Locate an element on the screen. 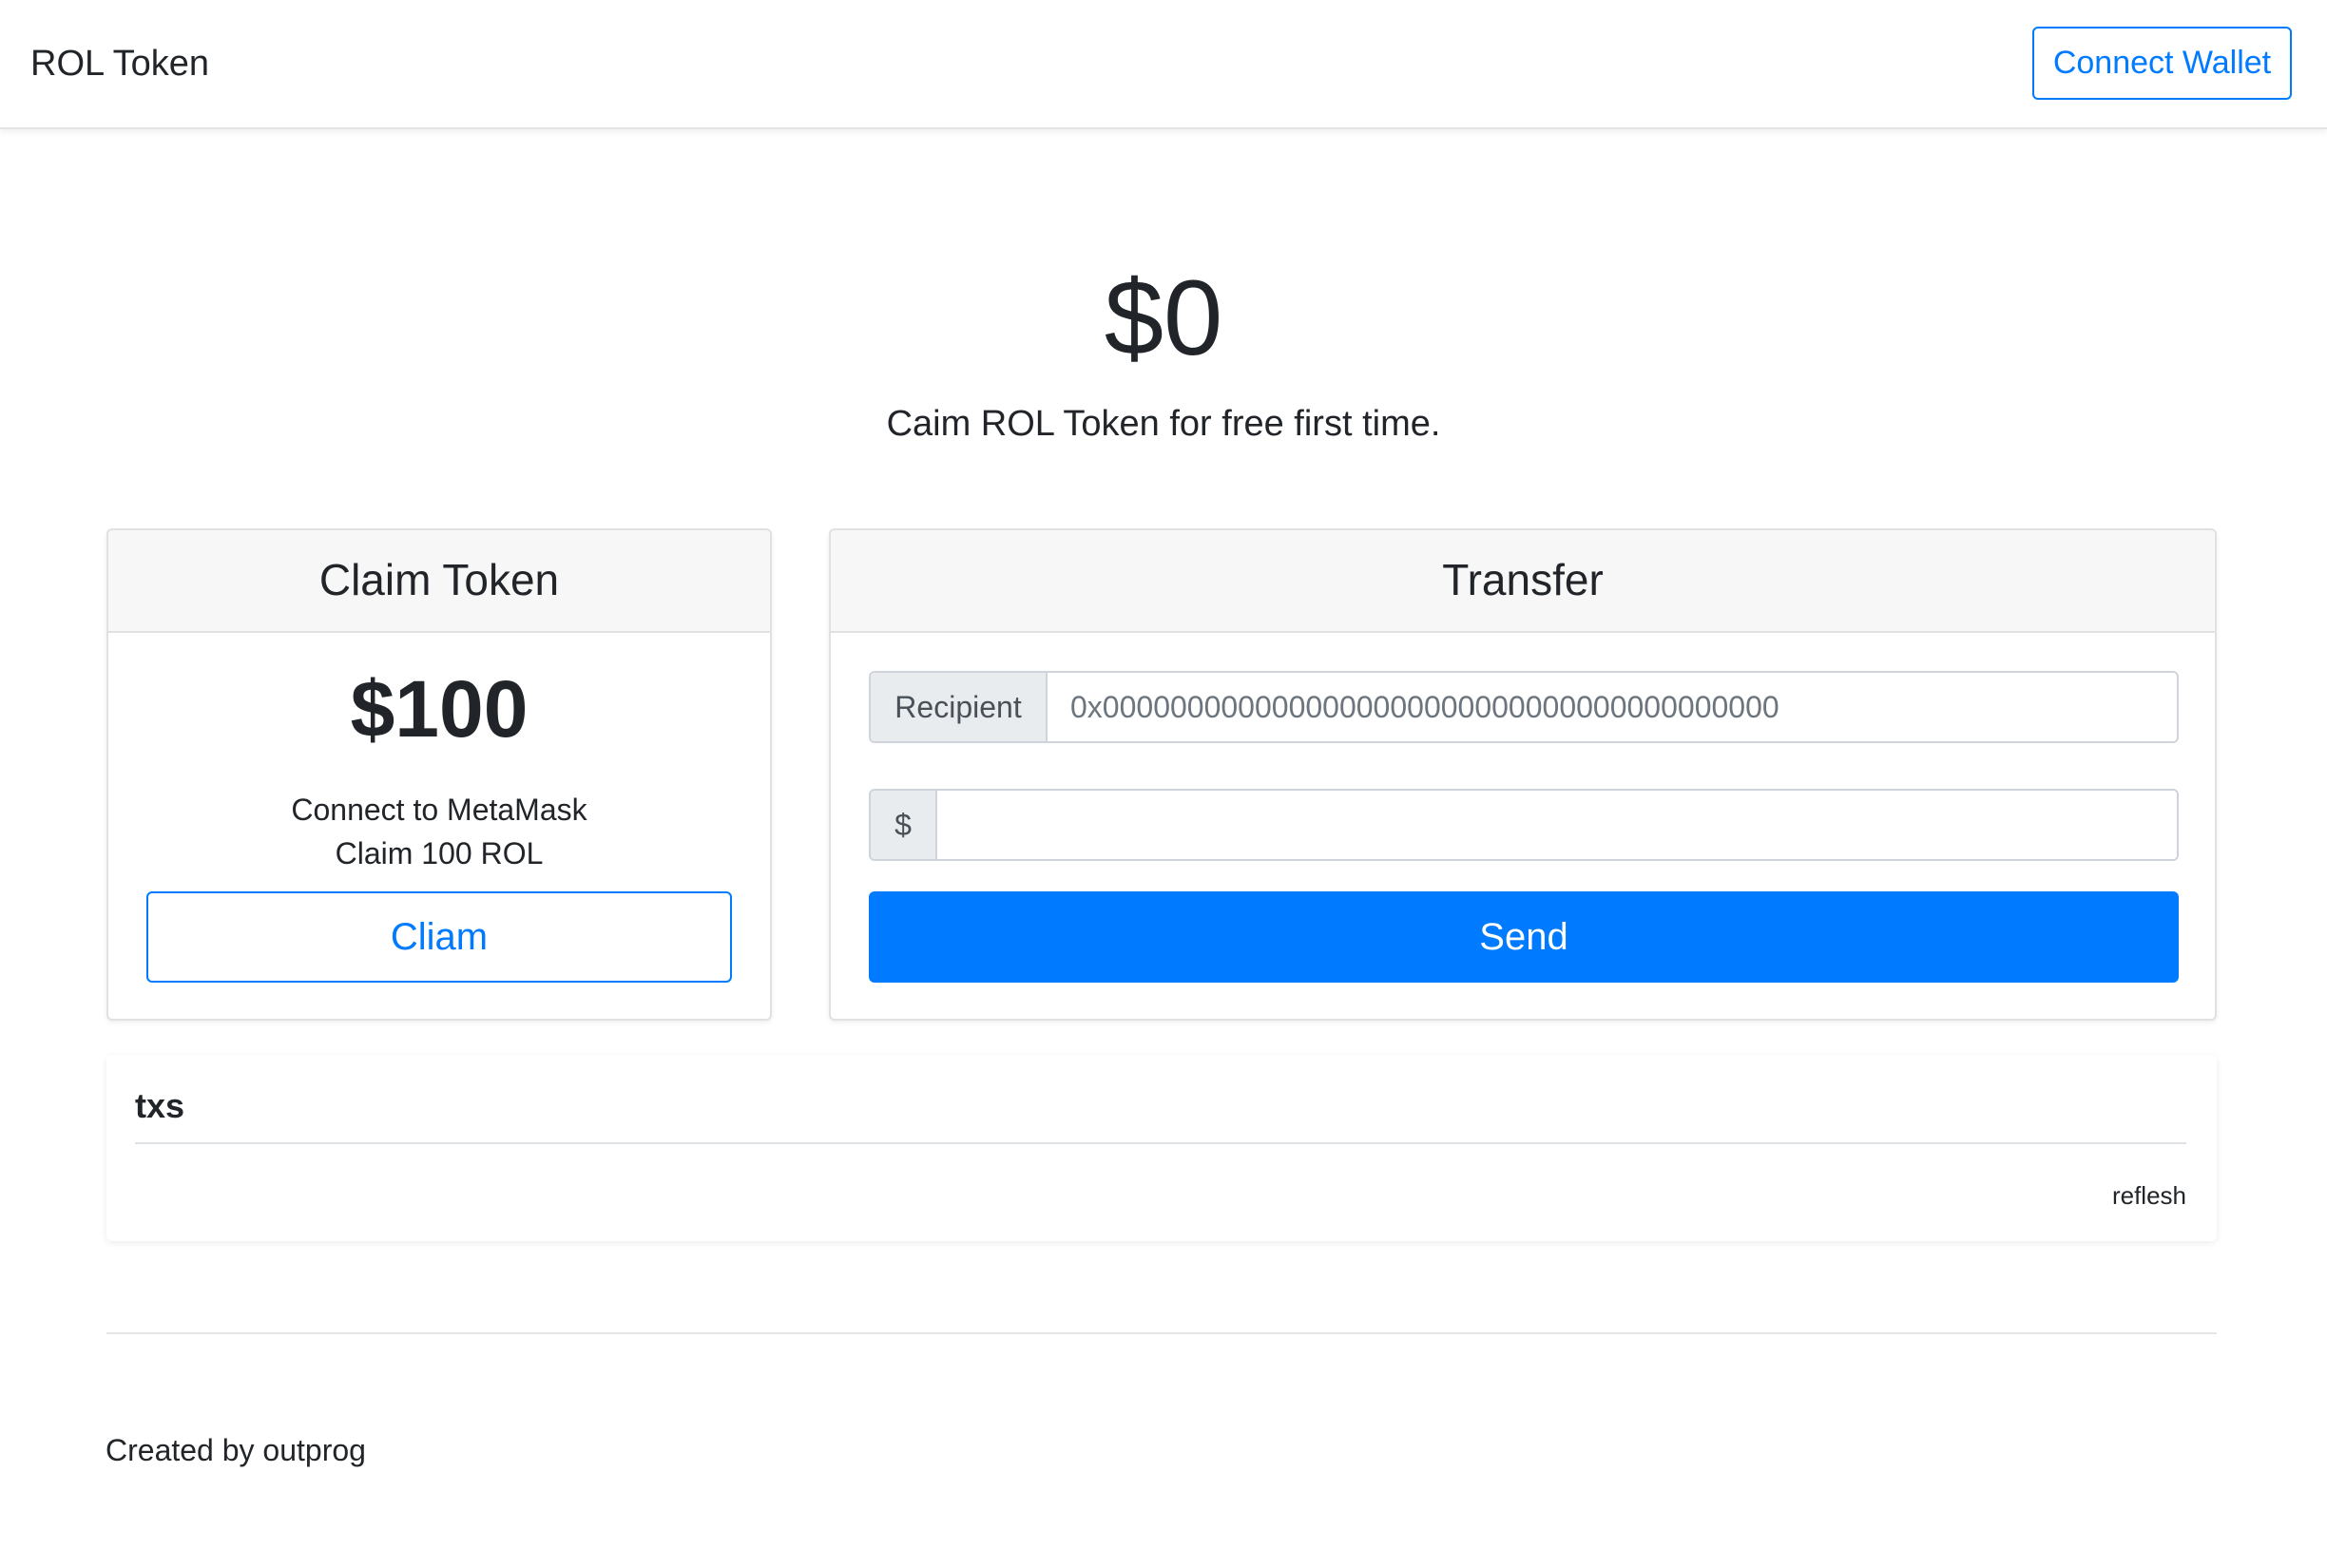 This screenshot has width=2327, height=1568. txs-divider is located at coordinates (1160, 1143).